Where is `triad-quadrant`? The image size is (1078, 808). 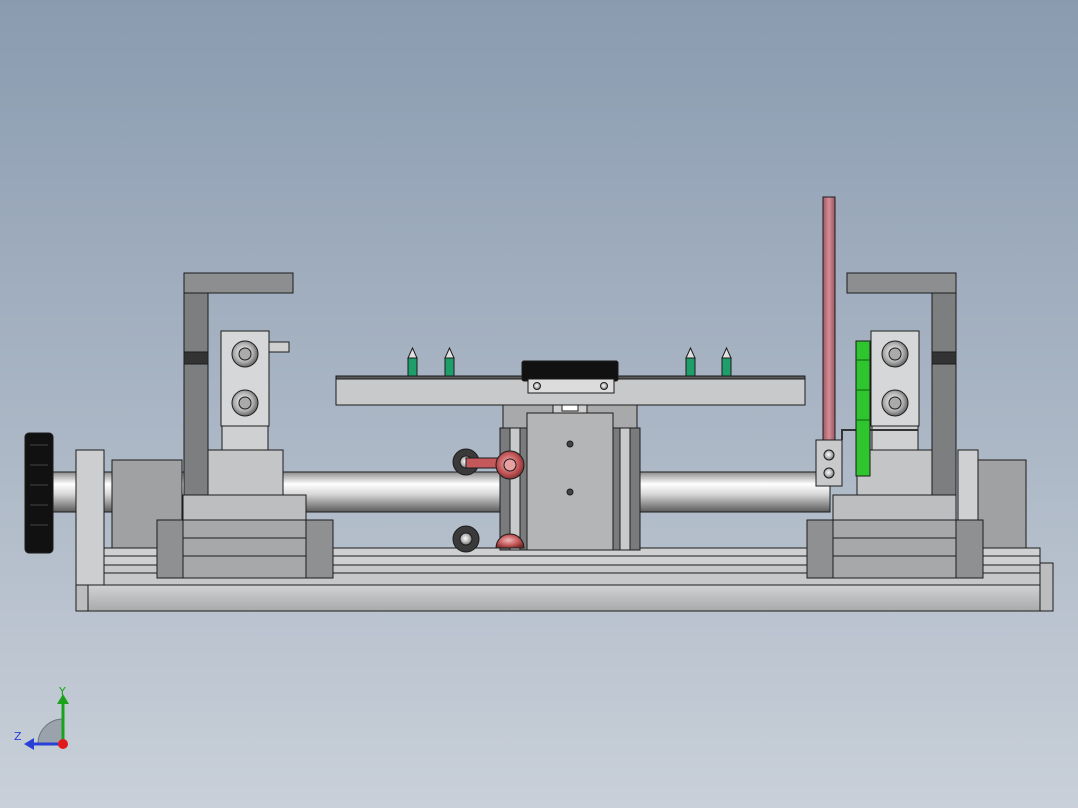 triad-quadrant is located at coordinates (50, 731).